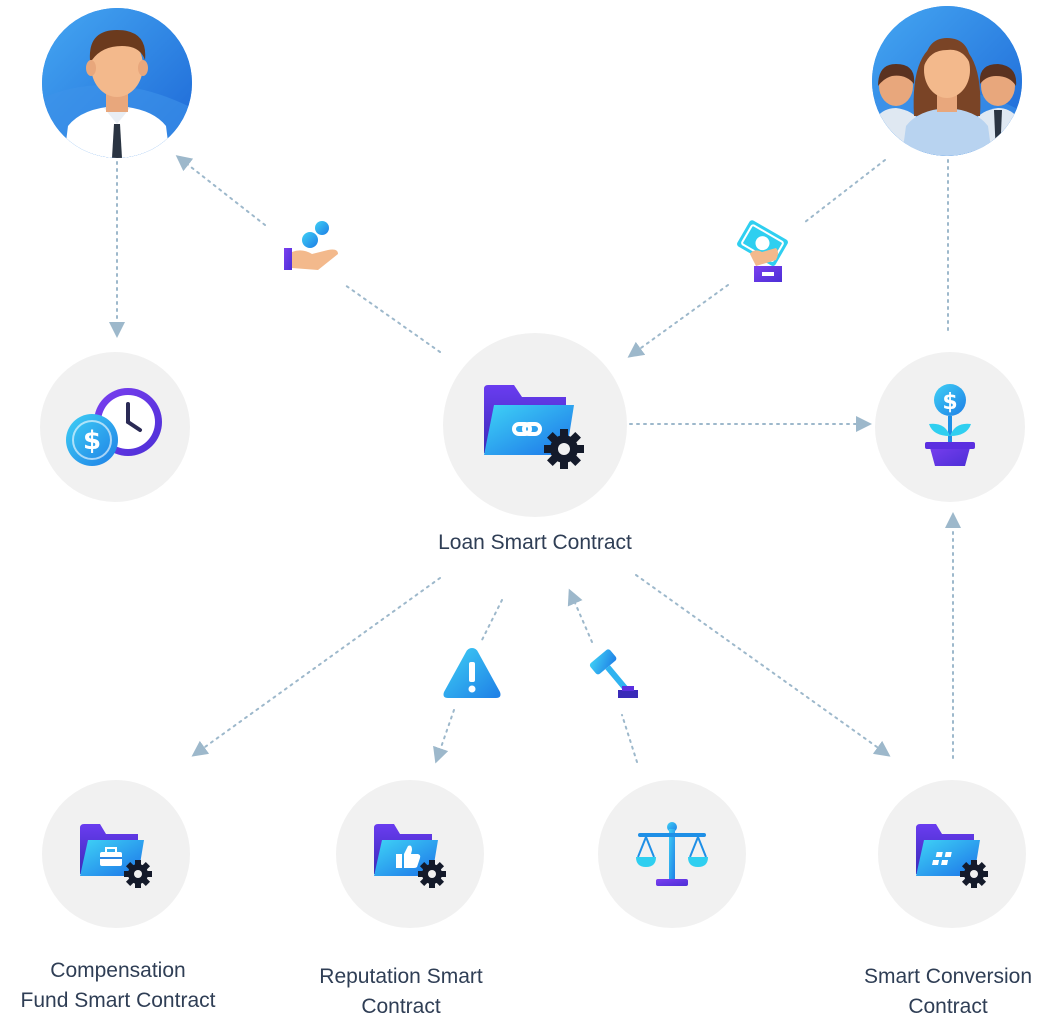 Image resolution: width=1051 pixels, height=1022 pixels. Describe the element at coordinates (118, 1000) in the screenshot. I see `compensation-fund-label-line2: Fund Smart Contract` at that location.